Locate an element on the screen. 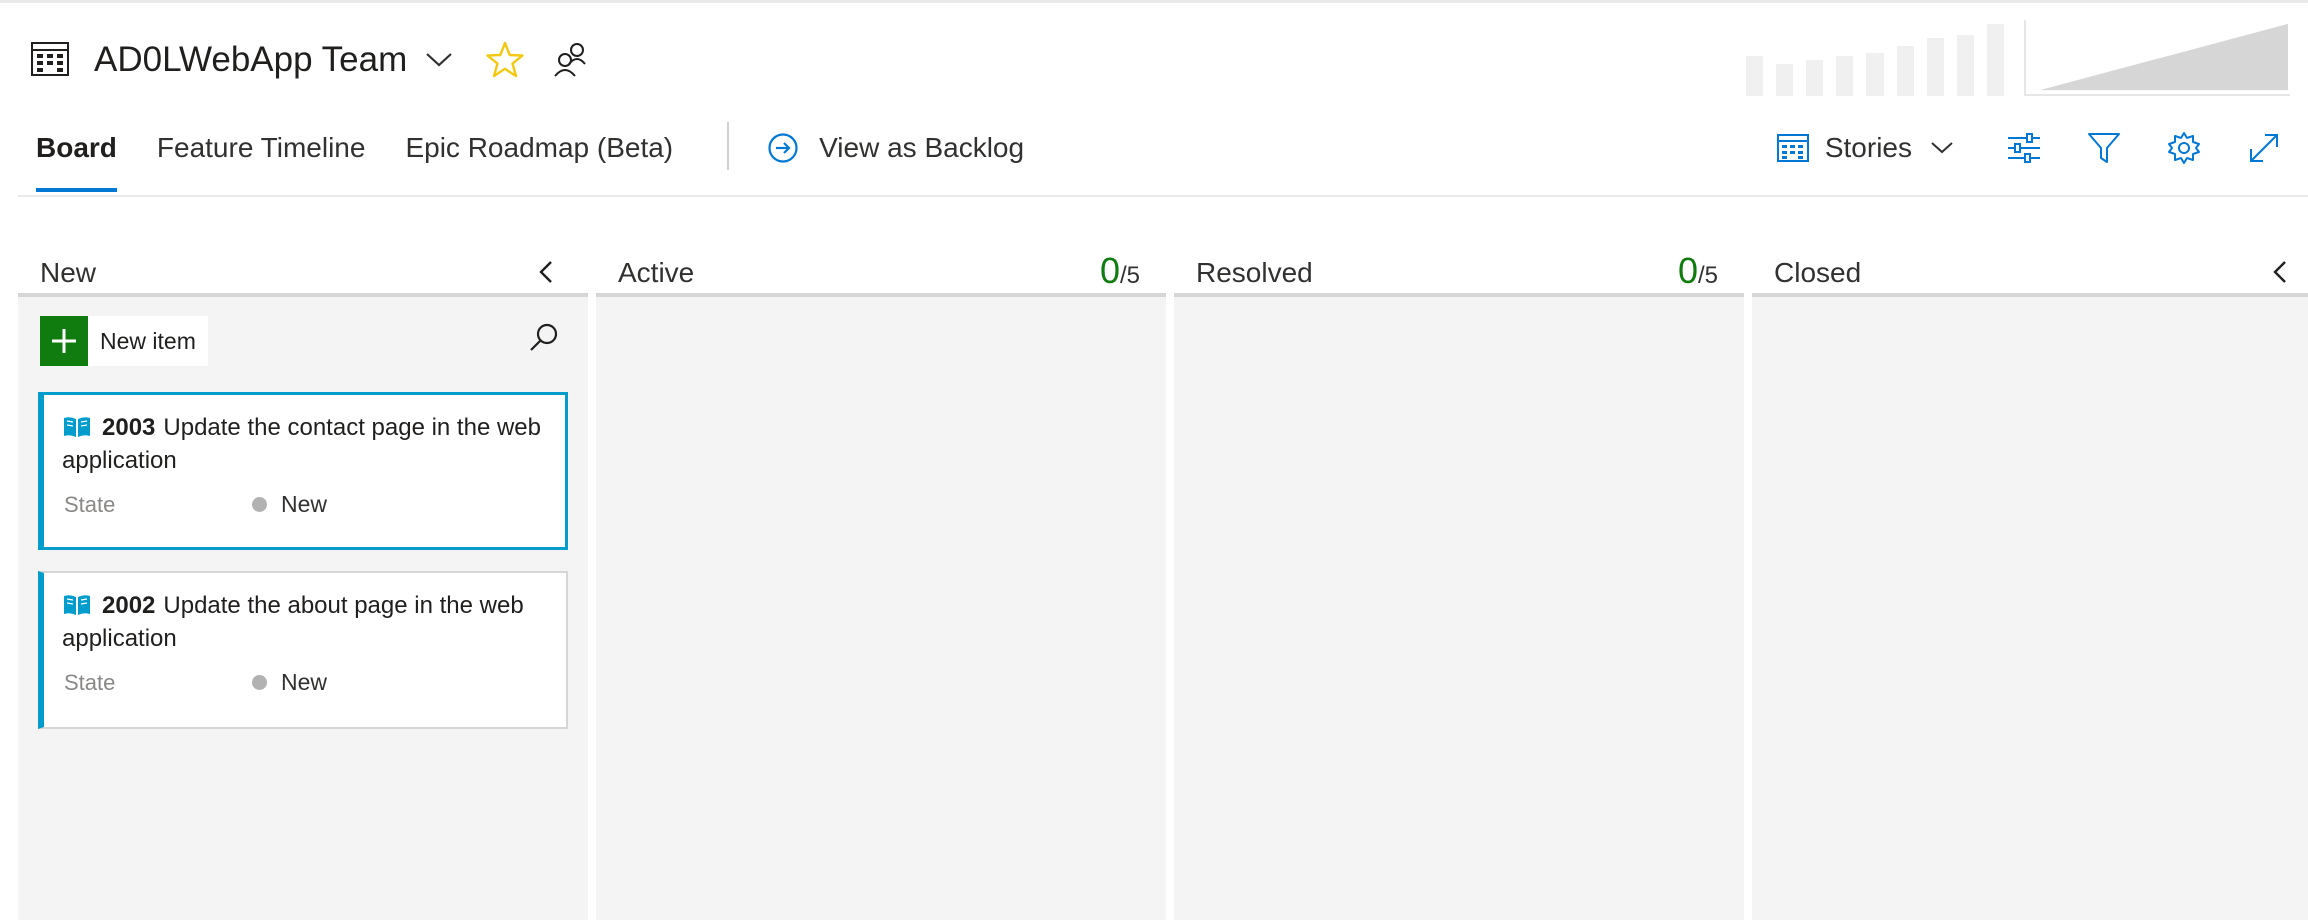 The height and width of the screenshot is (920, 2308). column-title: Resolved is located at coordinates (1254, 272).